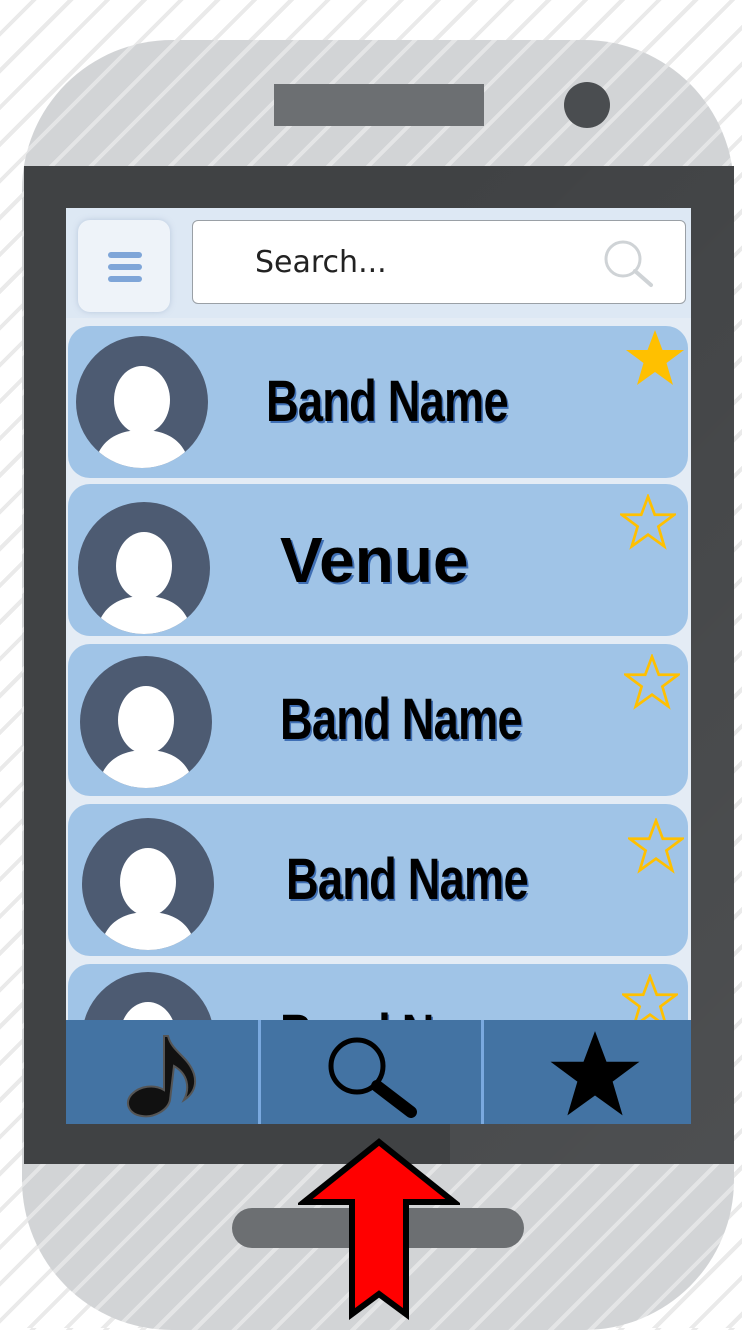 This screenshot has height=1330, width=742. I want to click on menu-button, so click(124, 266).